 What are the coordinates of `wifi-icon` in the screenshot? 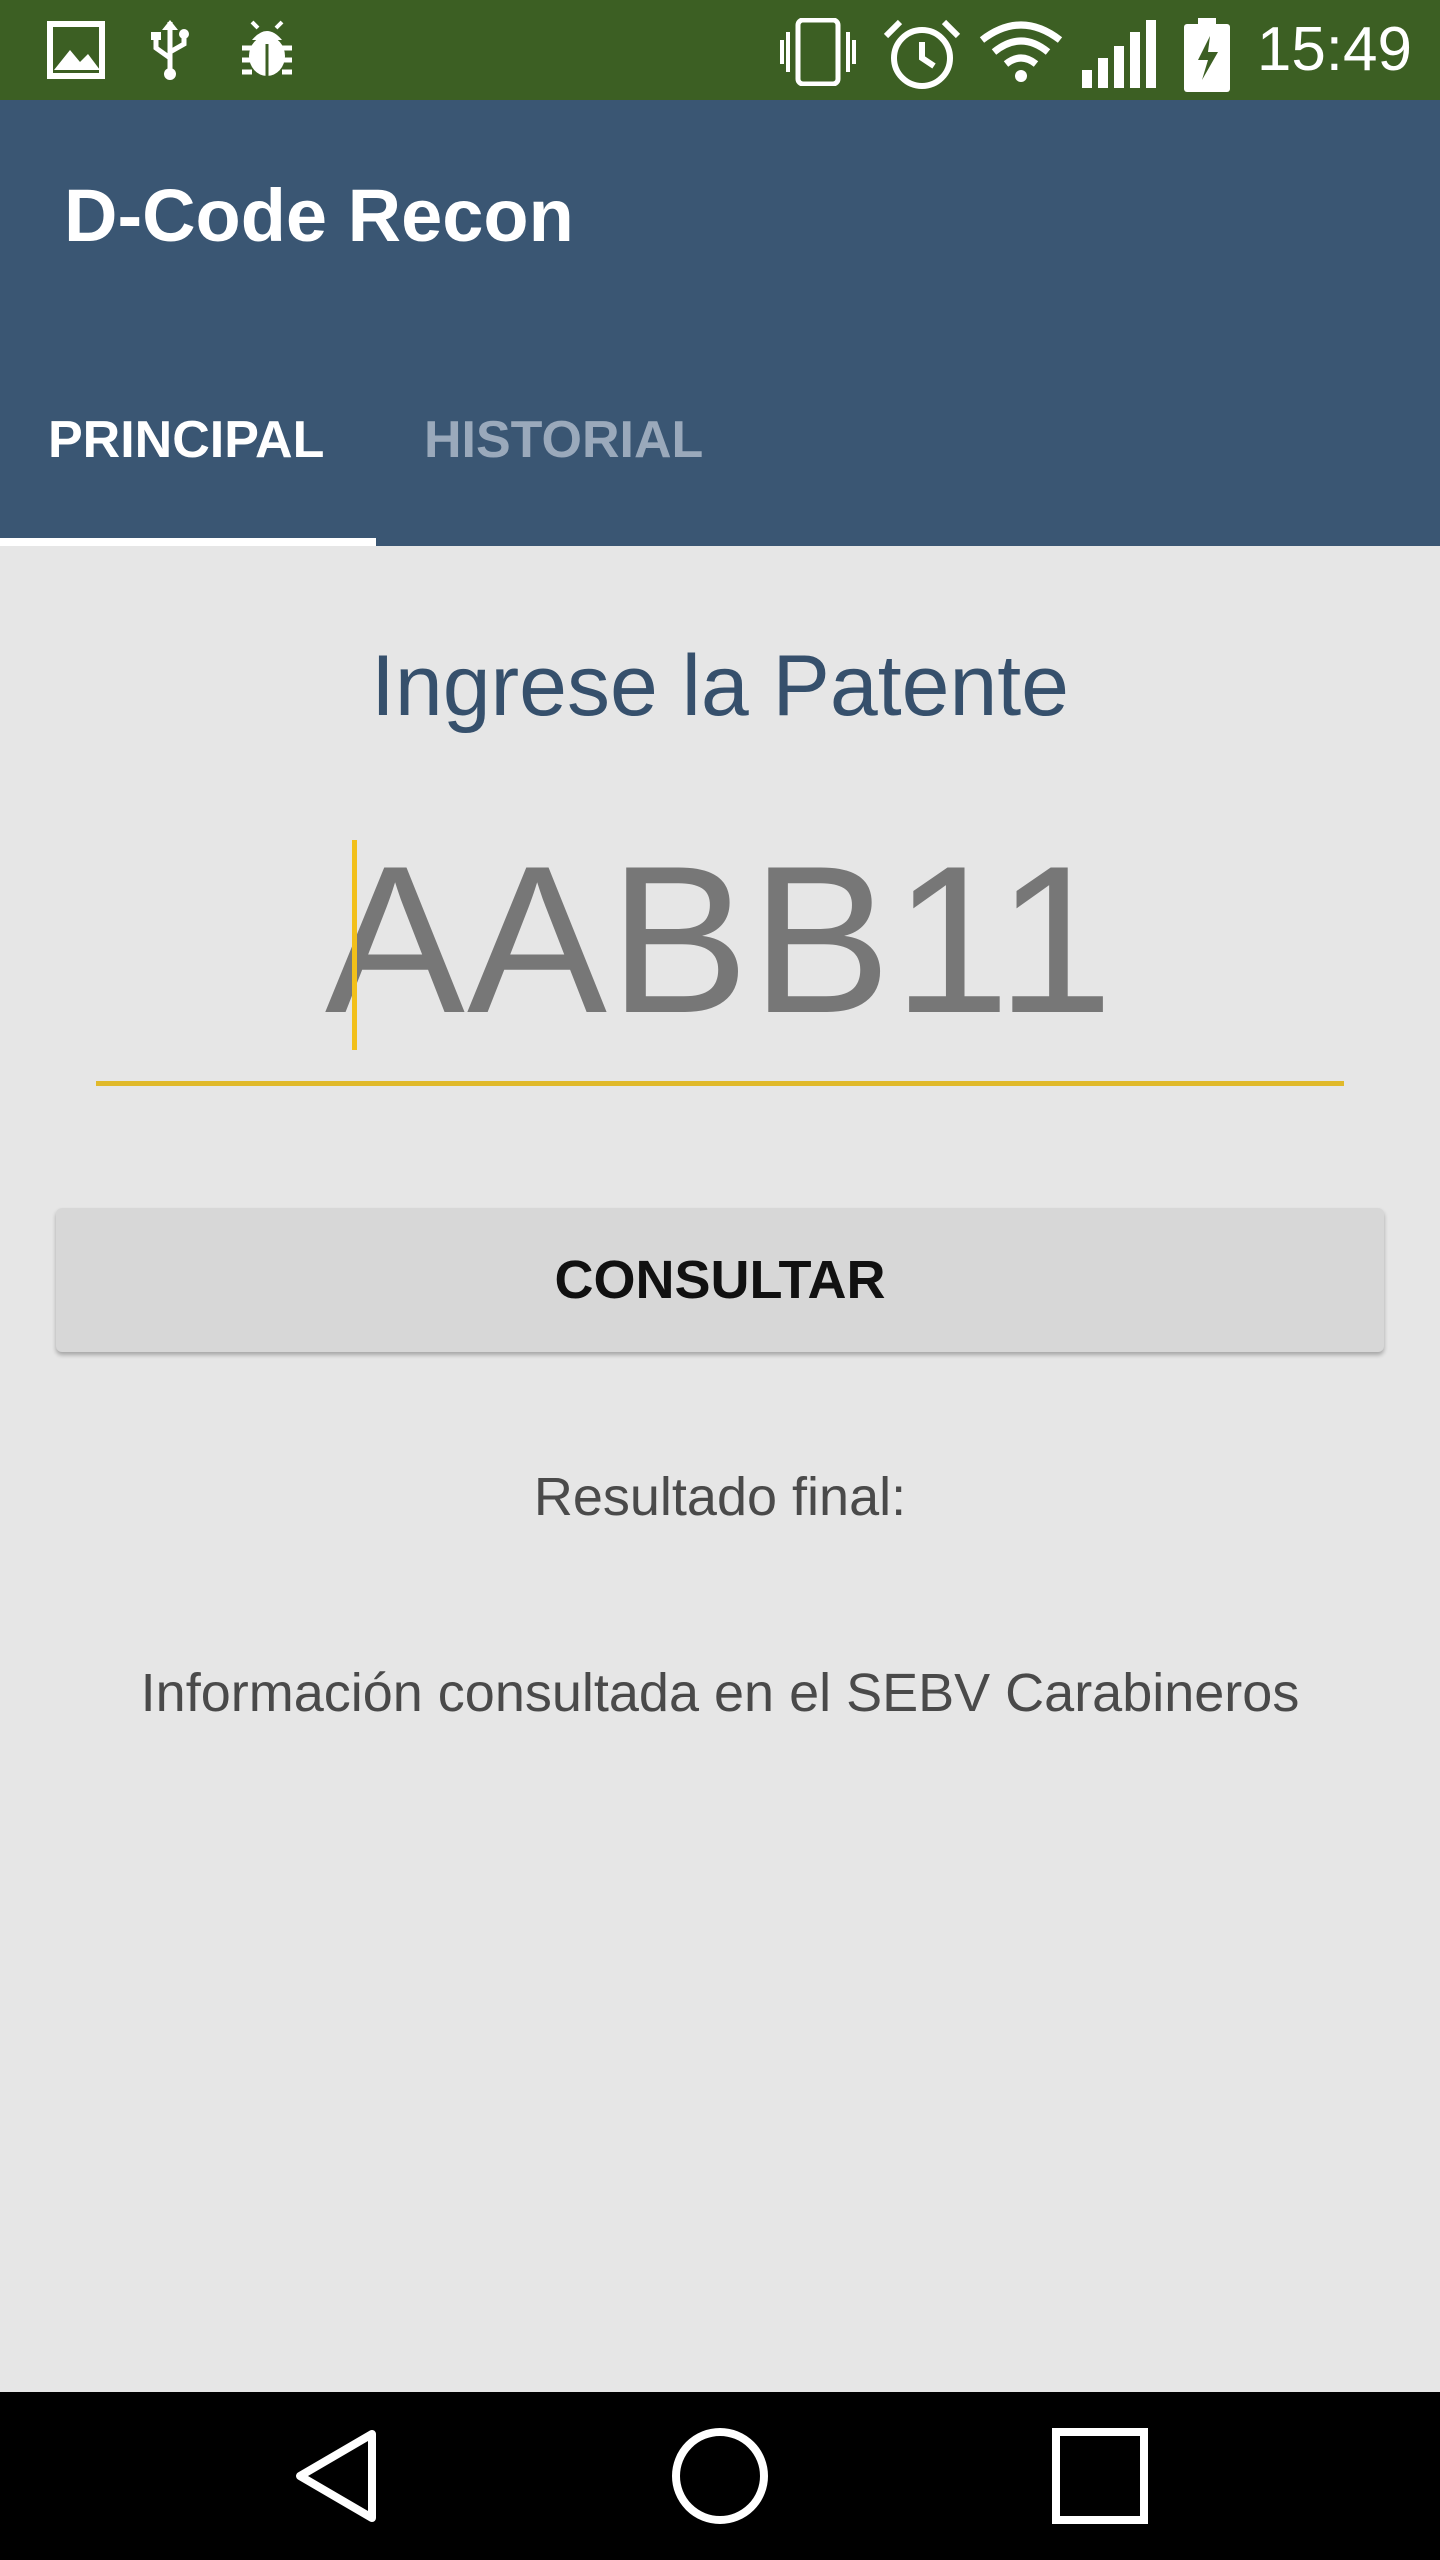 It's located at (1021, 50).